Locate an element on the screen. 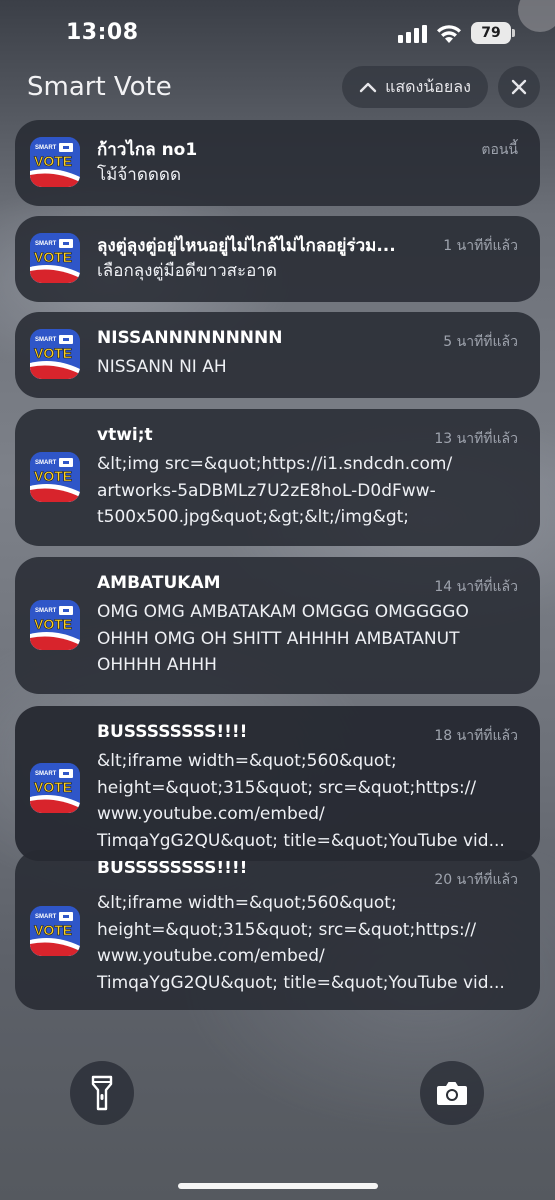 This screenshot has height=1200, width=555. chevron-up-icon is located at coordinates (368, 87).